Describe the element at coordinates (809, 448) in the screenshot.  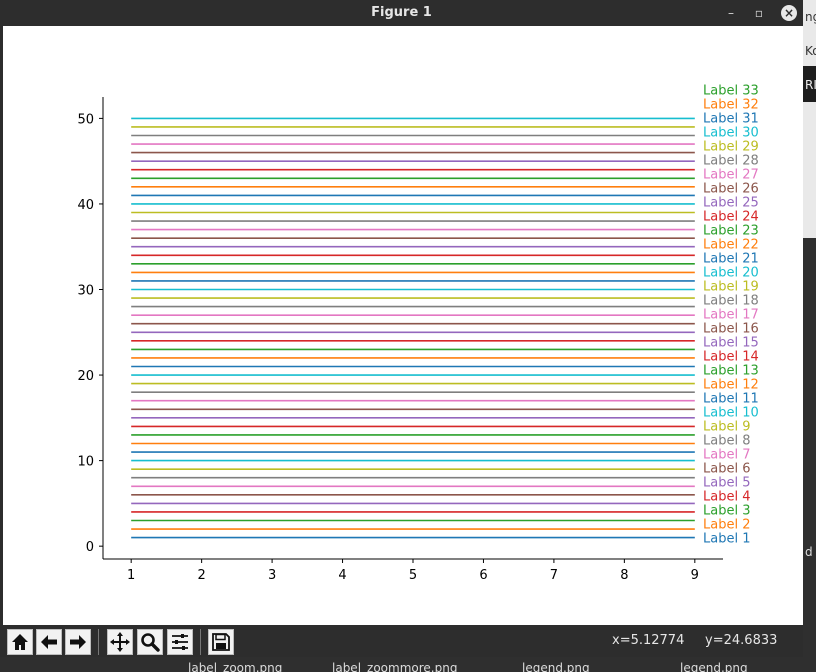
I see `background-dark-panel` at that location.